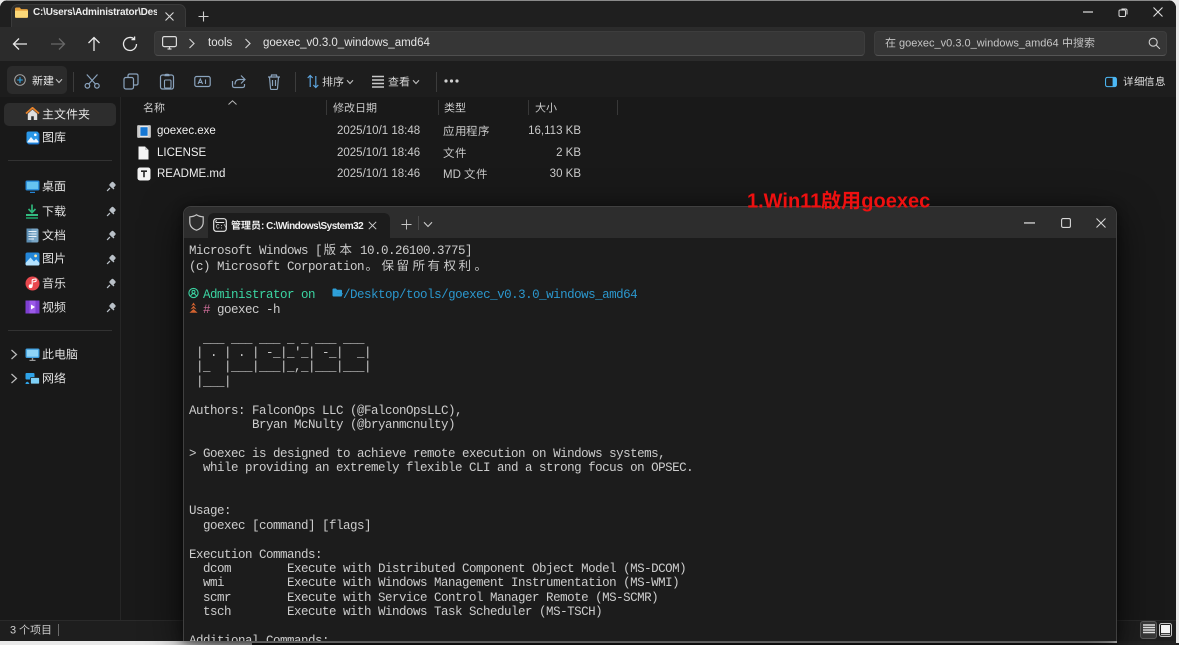 The width and height of the screenshot is (1179, 645). Describe the element at coordinates (221, 227) in the screenshot. I see `svg-text: C:\` at that location.